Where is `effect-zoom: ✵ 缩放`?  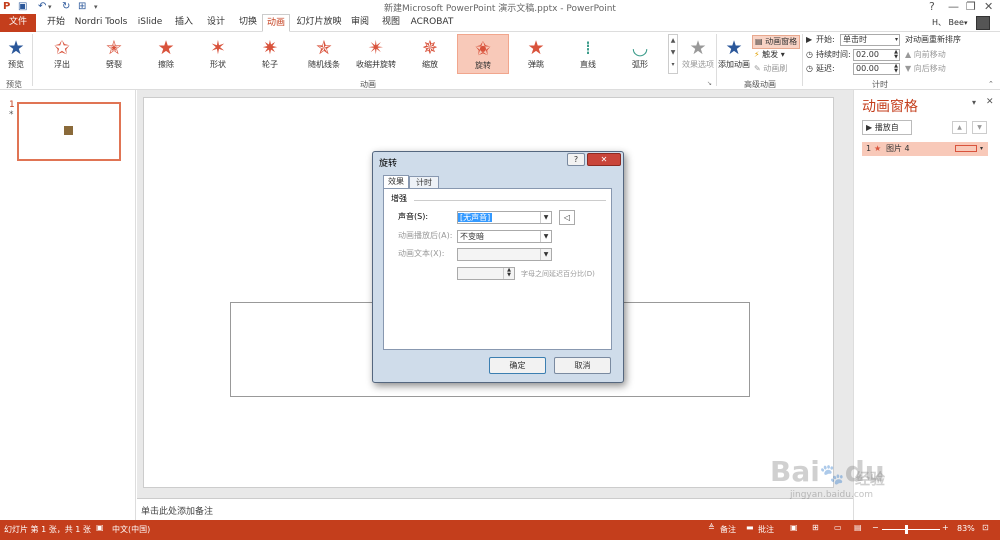 effect-zoom: ✵ 缩放 is located at coordinates (430, 54).